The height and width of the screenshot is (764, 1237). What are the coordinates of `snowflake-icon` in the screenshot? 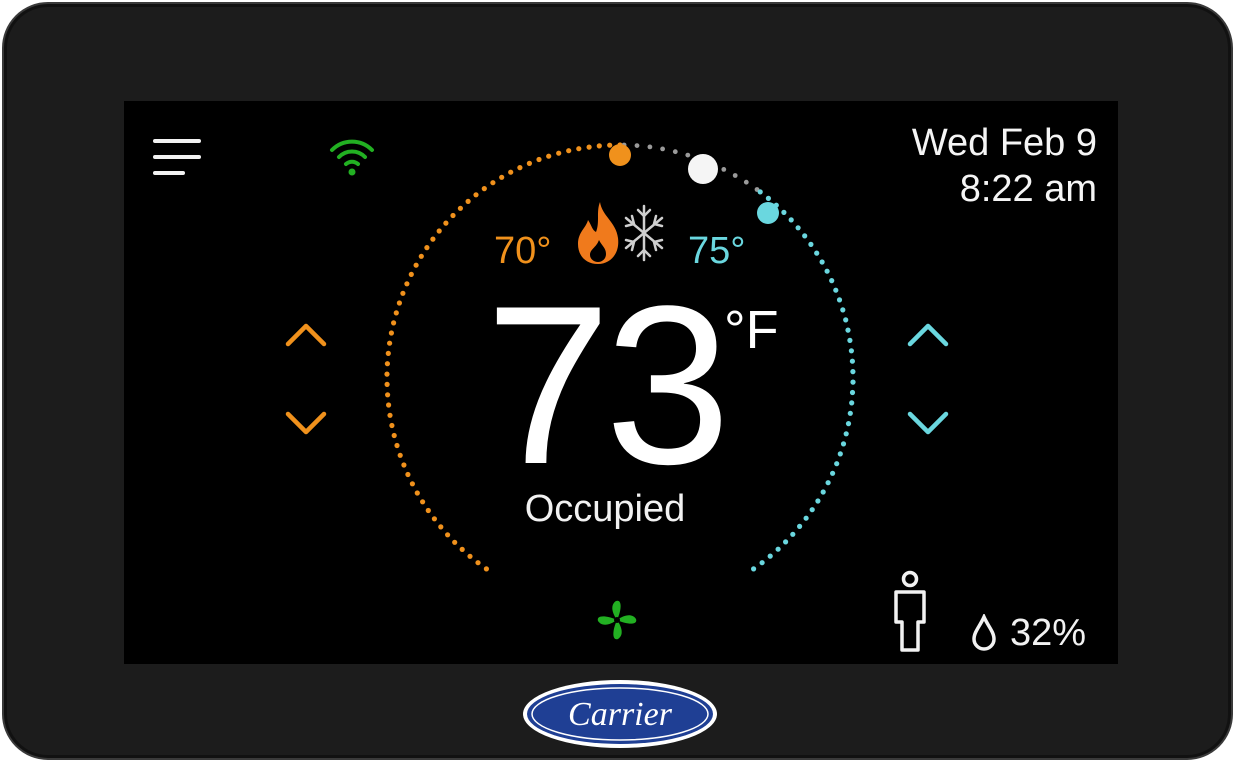 It's located at (644, 233).